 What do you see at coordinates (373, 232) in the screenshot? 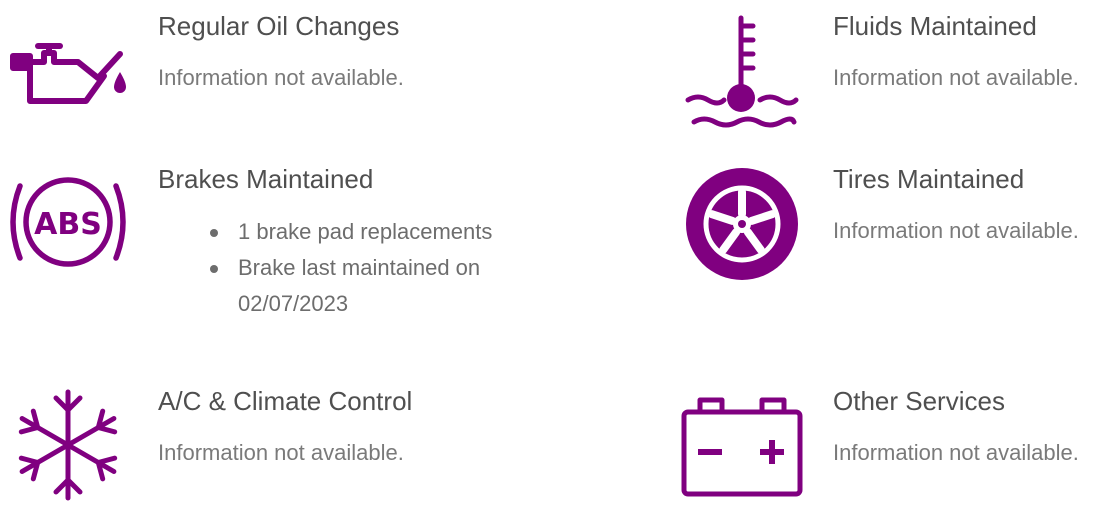
I see `list-item: 1 brake pad replacements` at bounding box center [373, 232].